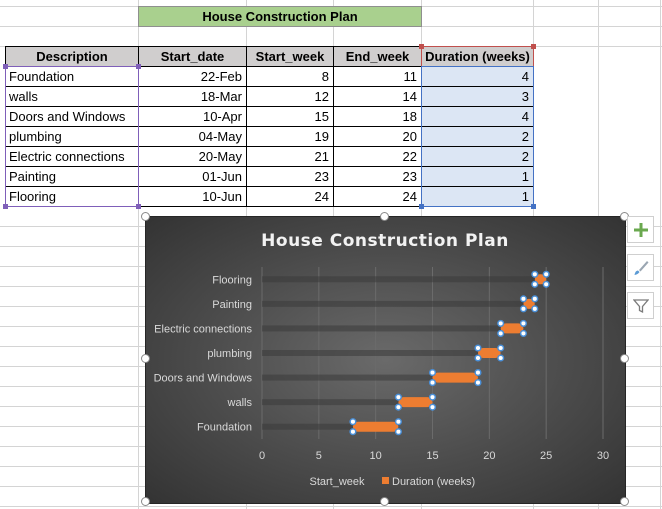 Image resolution: width=662 pixels, height=509 pixels. I want to click on chart-styles-button, so click(640, 267).